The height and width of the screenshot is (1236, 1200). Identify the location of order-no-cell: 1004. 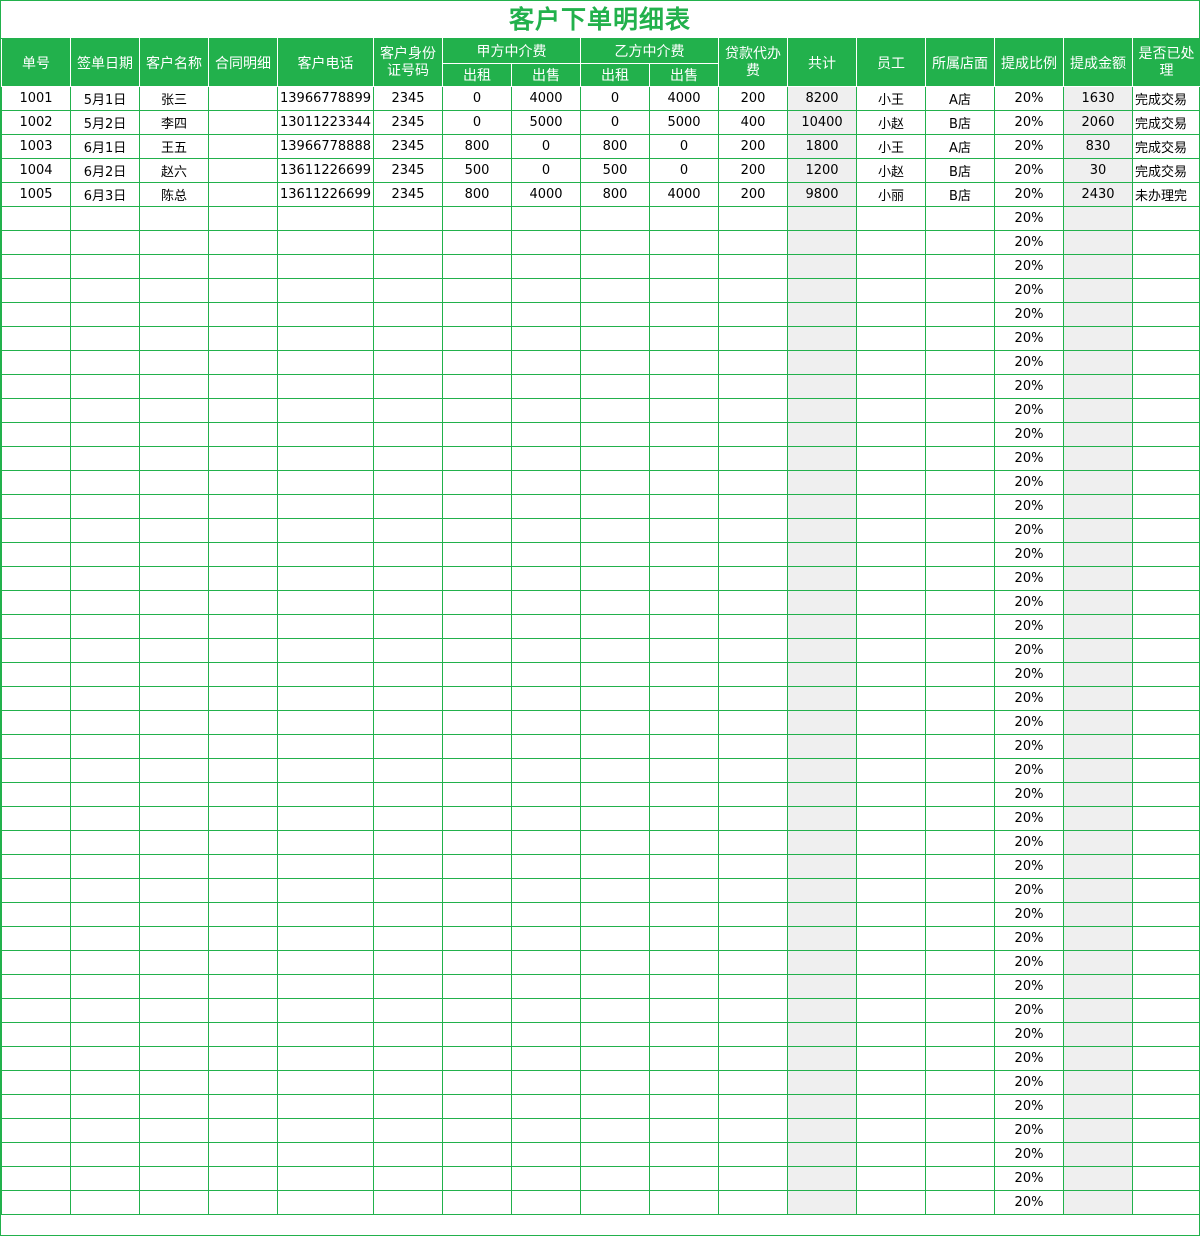
(36, 170).